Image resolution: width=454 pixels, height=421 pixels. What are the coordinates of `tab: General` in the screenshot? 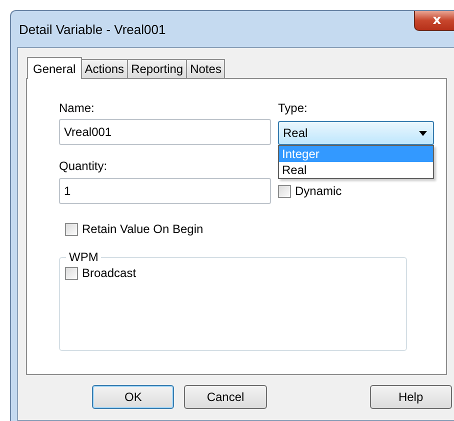 It's located at (54, 68).